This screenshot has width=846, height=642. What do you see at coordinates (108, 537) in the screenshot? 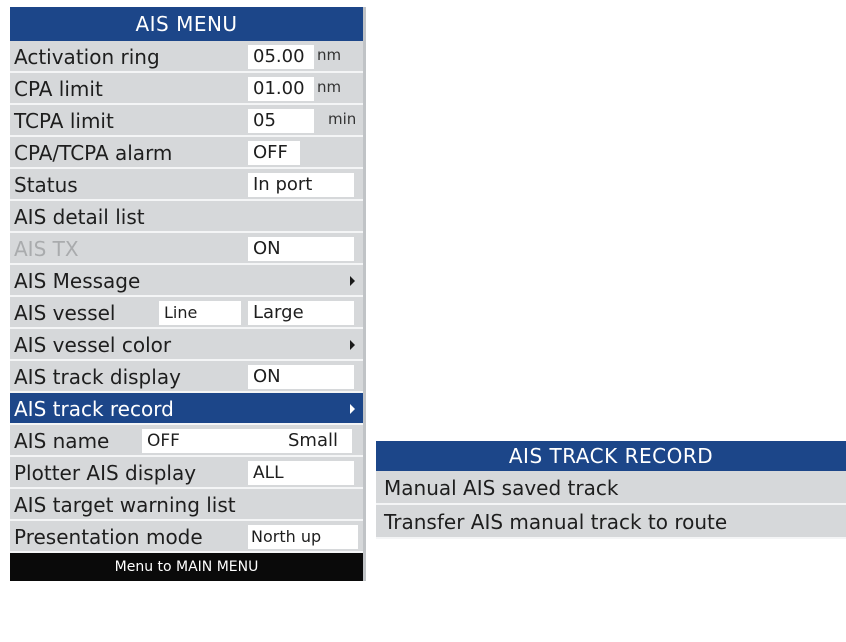
I see `presentation-mode-label: Presentation mode` at bounding box center [108, 537].